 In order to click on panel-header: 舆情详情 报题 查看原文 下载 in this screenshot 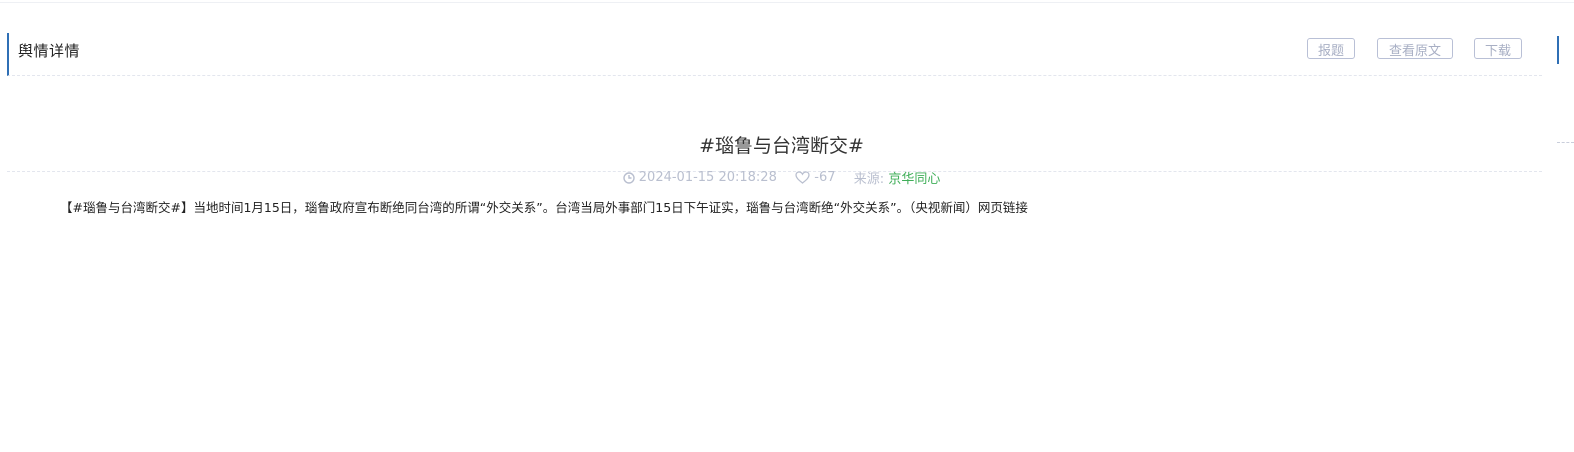, I will do `click(774, 54)`.